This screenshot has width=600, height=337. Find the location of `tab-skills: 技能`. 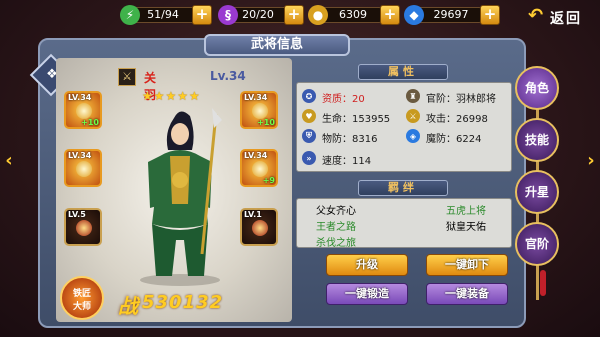

tab-skills: 技能 is located at coordinates (537, 140).